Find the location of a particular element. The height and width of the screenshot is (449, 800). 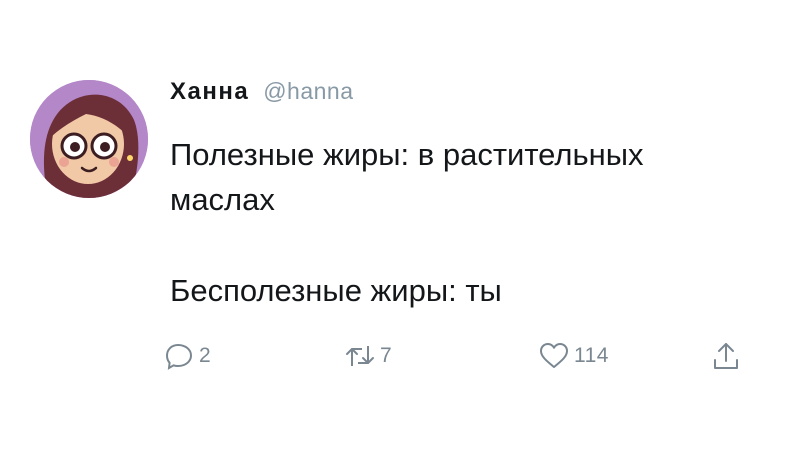

reply-button: 2 is located at coordinates (188, 356).